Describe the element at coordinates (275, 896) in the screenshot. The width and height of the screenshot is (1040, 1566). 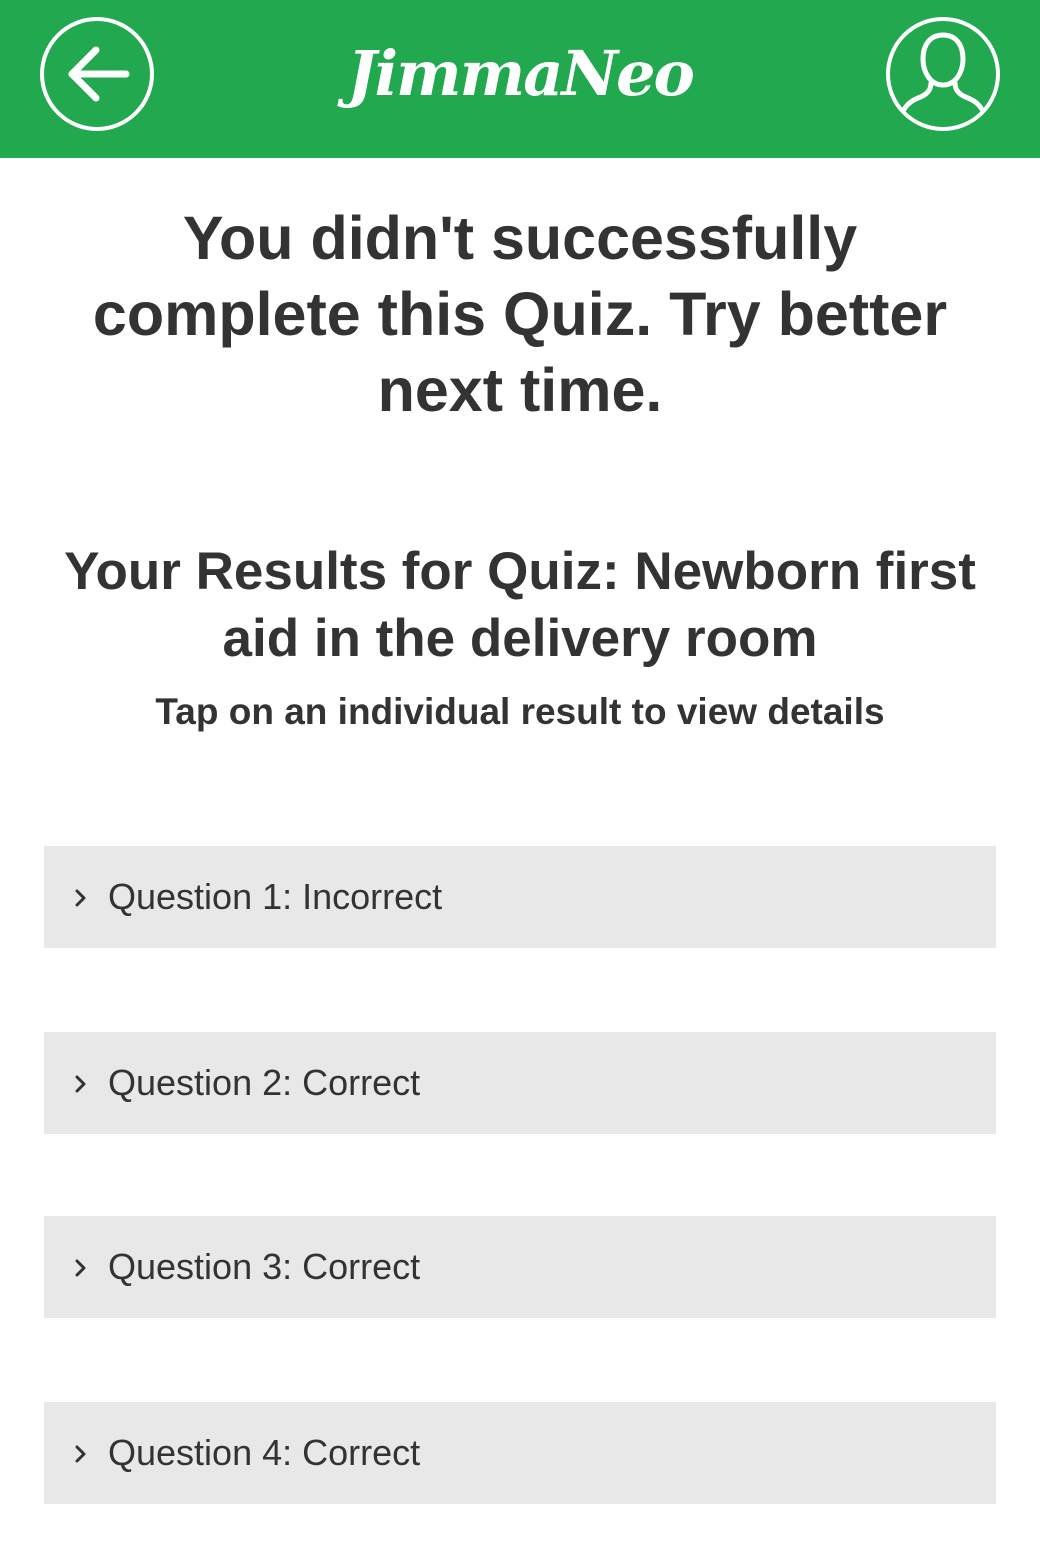
I see `result-item-label: Question 1: Incorrect` at that location.